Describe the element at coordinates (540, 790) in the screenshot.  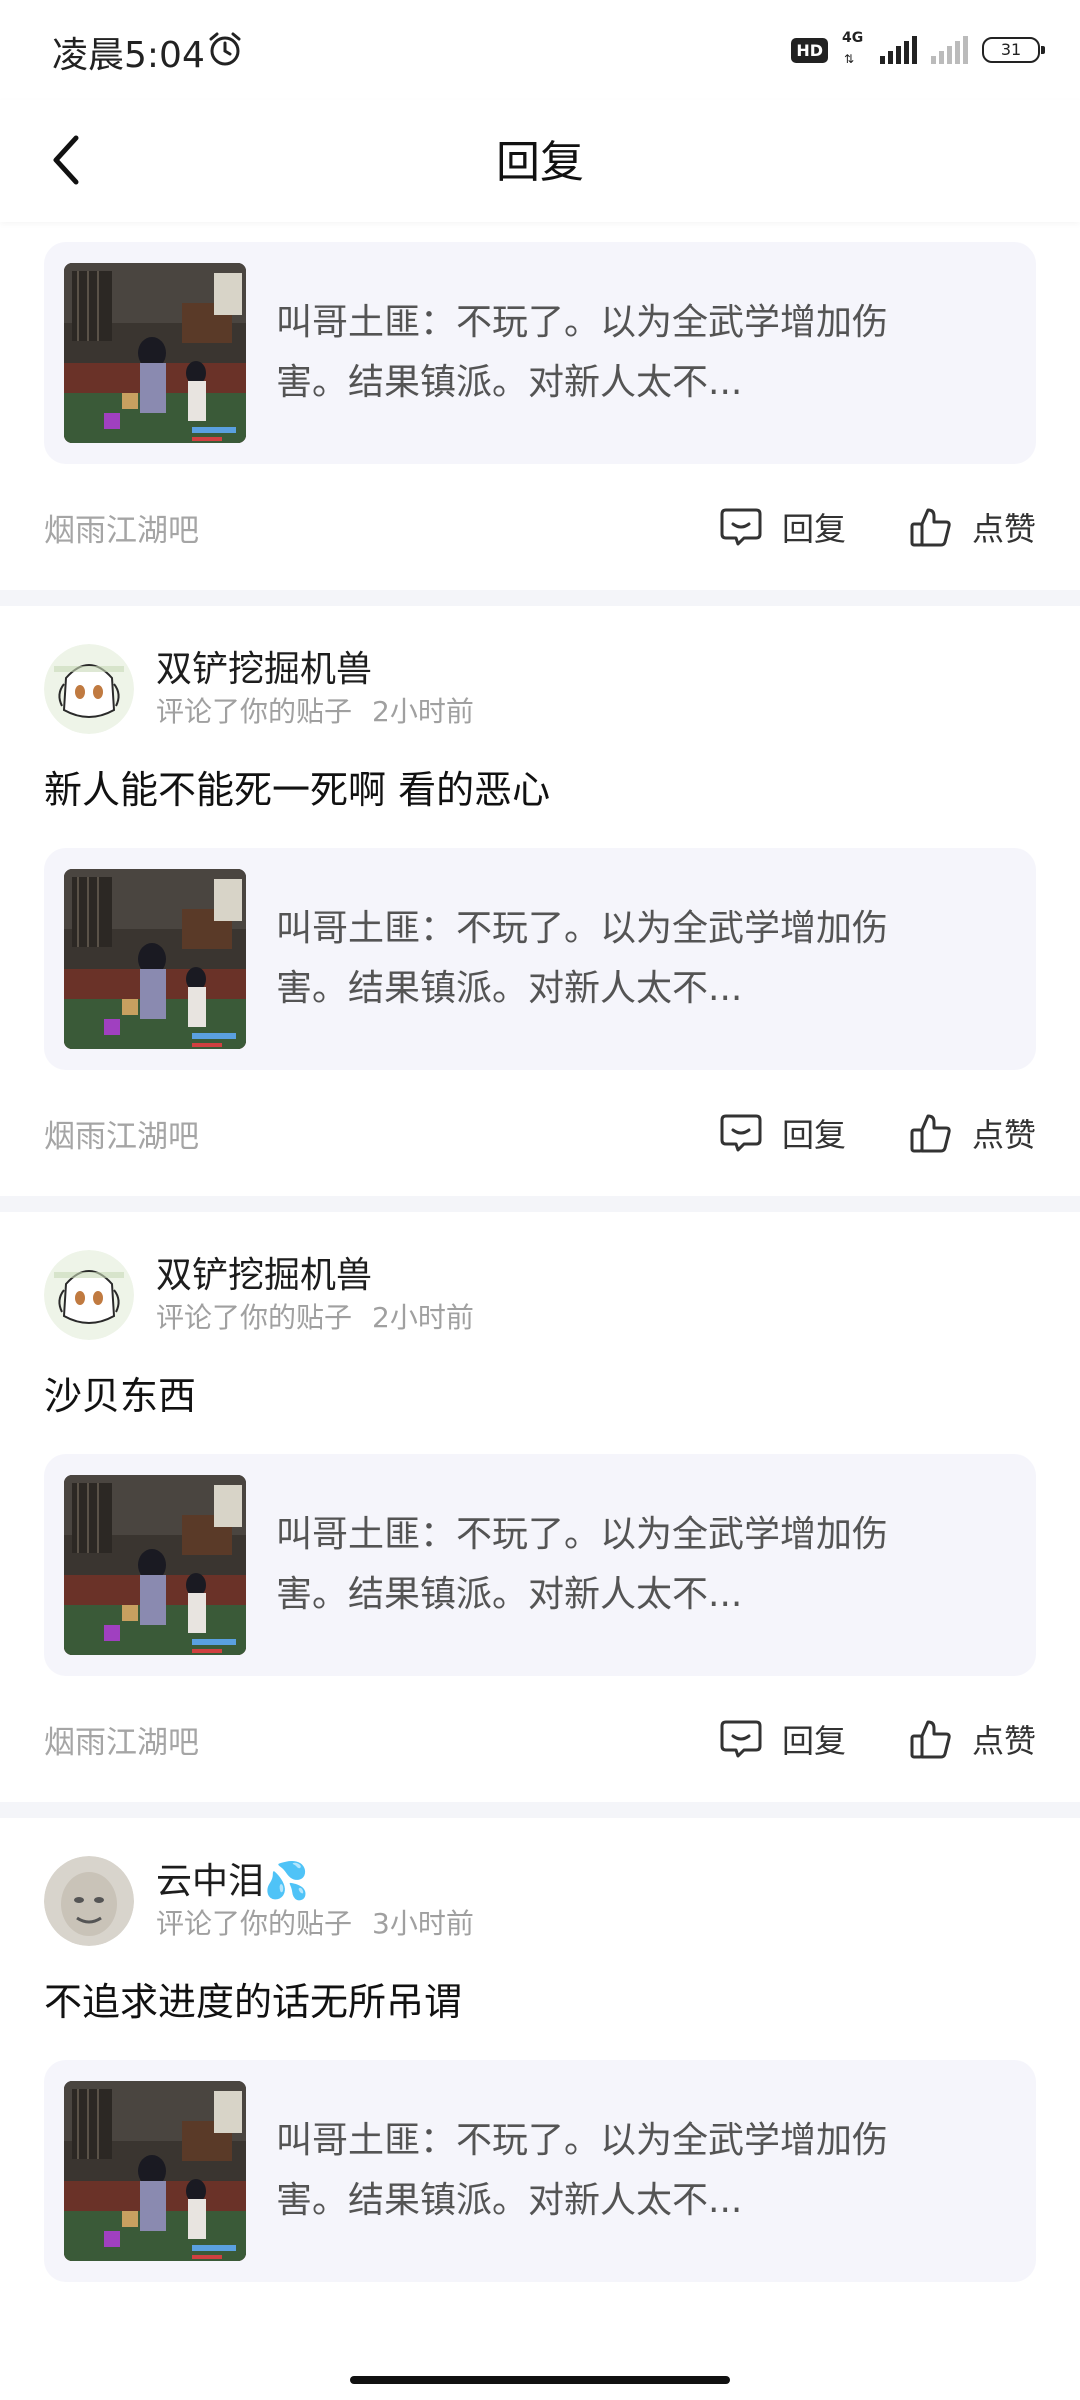
I see `comment-text: 新人能不能死一死啊 看的恶心` at that location.